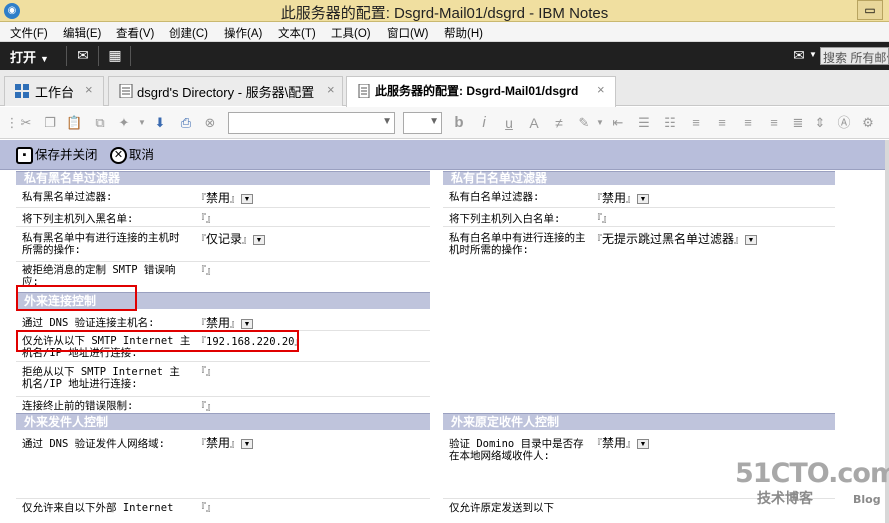  Describe the element at coordinates (820, 123) in the screenshot. I see `line-spacing-icon: ⇕` at that location.